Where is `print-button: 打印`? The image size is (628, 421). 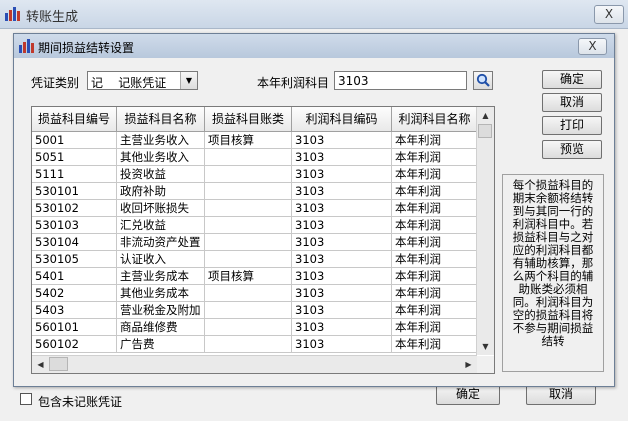
print-button: 打印 is located at coordinates (572, 125).